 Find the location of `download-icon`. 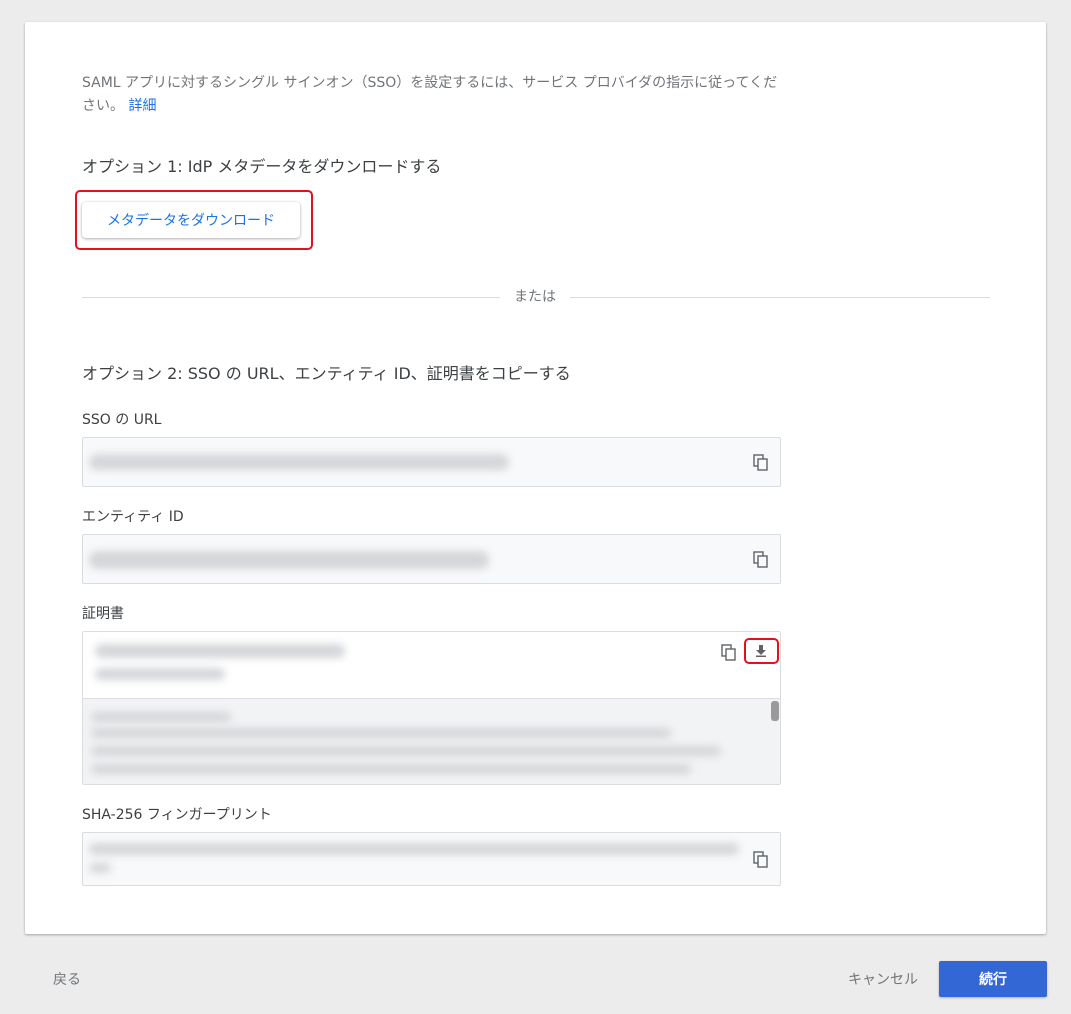

download-icon is located at coordinates (761, 651).